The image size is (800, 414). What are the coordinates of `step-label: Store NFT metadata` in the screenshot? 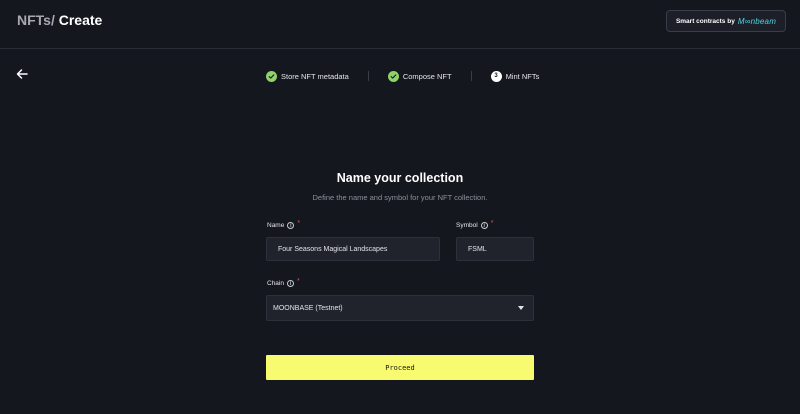 It's located at (315, 76).